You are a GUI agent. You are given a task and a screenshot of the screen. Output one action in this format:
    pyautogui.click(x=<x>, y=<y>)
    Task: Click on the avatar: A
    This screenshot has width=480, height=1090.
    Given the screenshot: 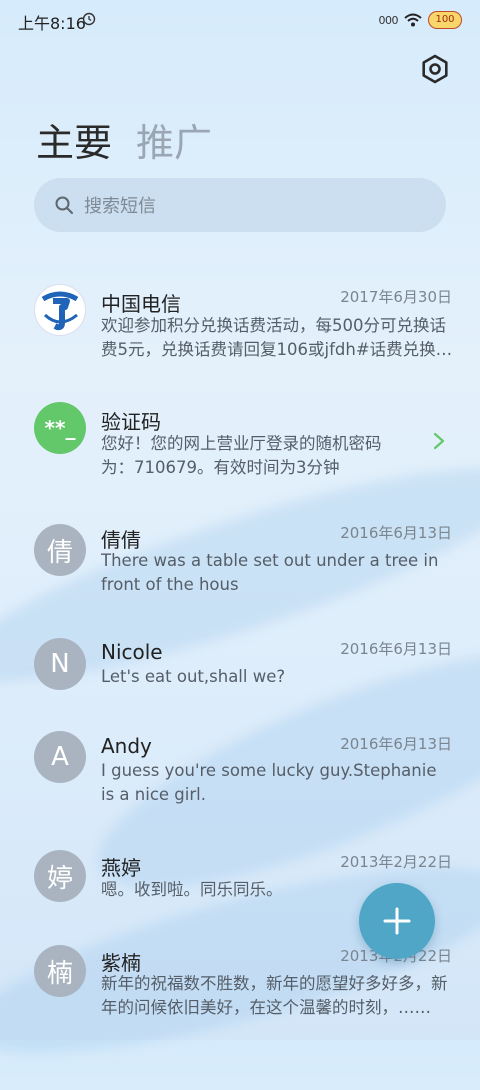 What is the action you would take?
    pyautogui.click(x=60, y=757)
    